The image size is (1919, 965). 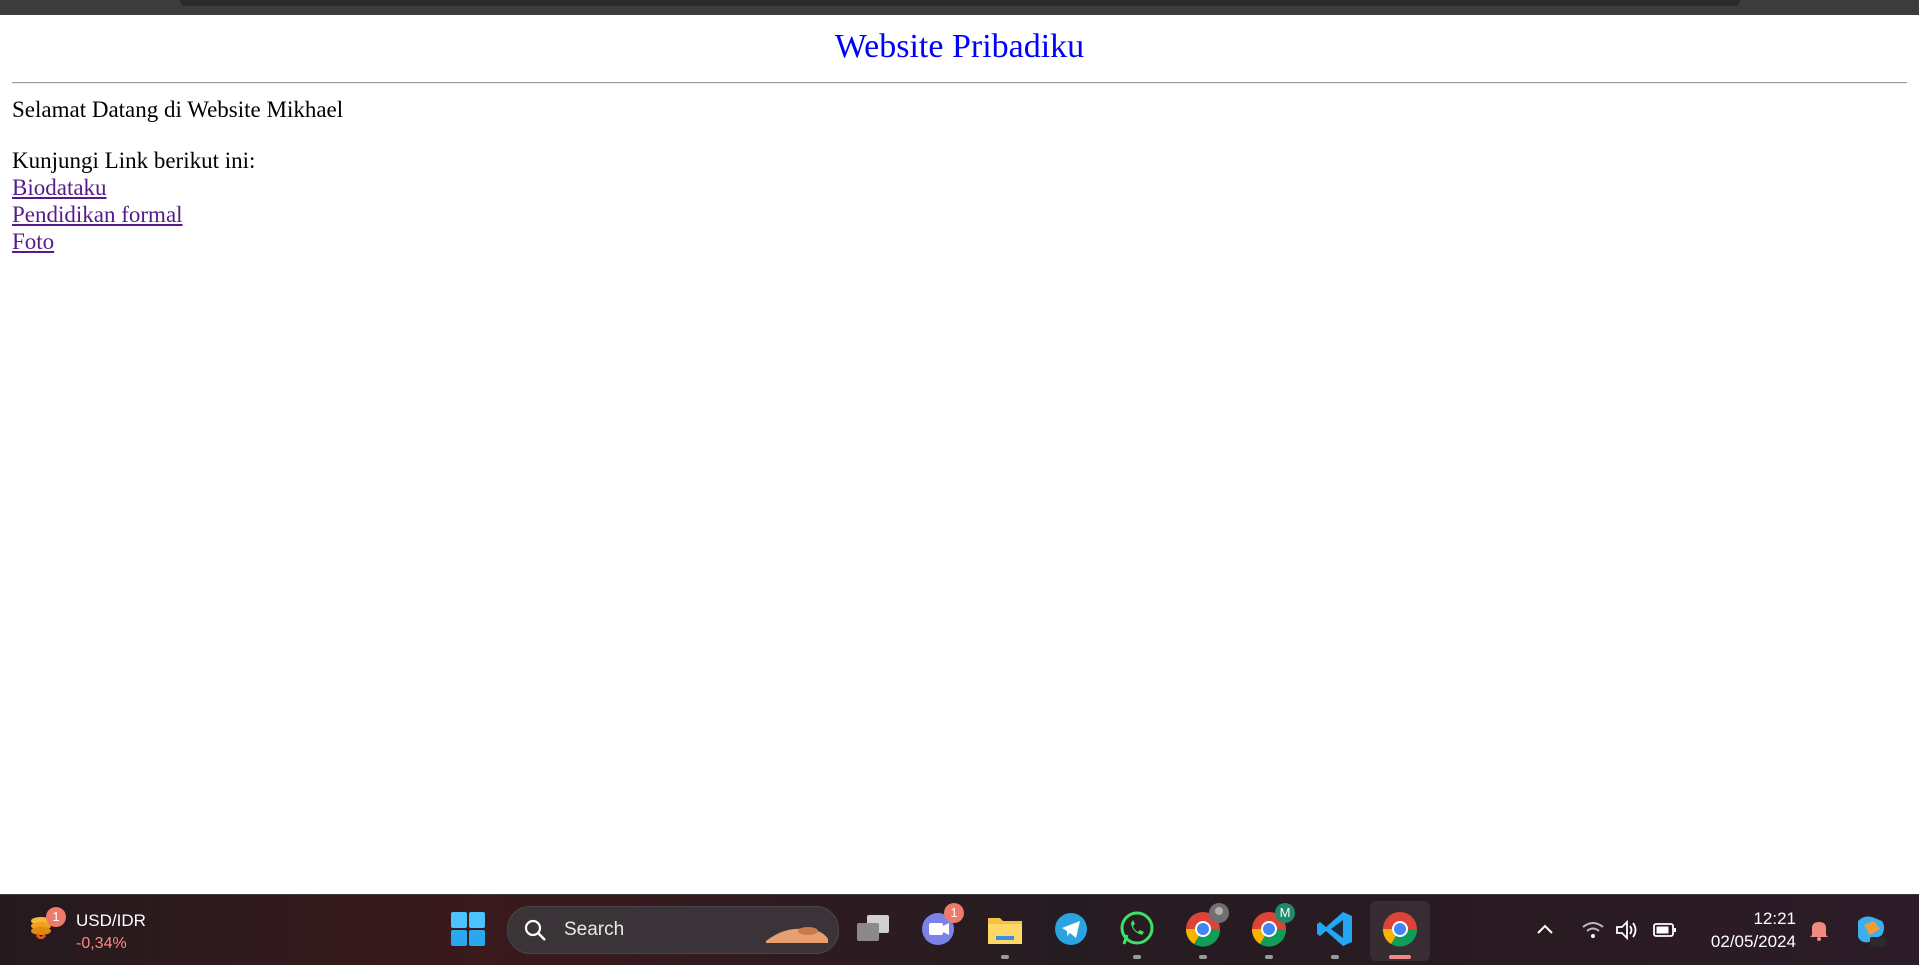 What do you see at coordinates (1774, 918) in the screenshot?
I see `clock-time: 12:21` at bounding box center [1774, 918].